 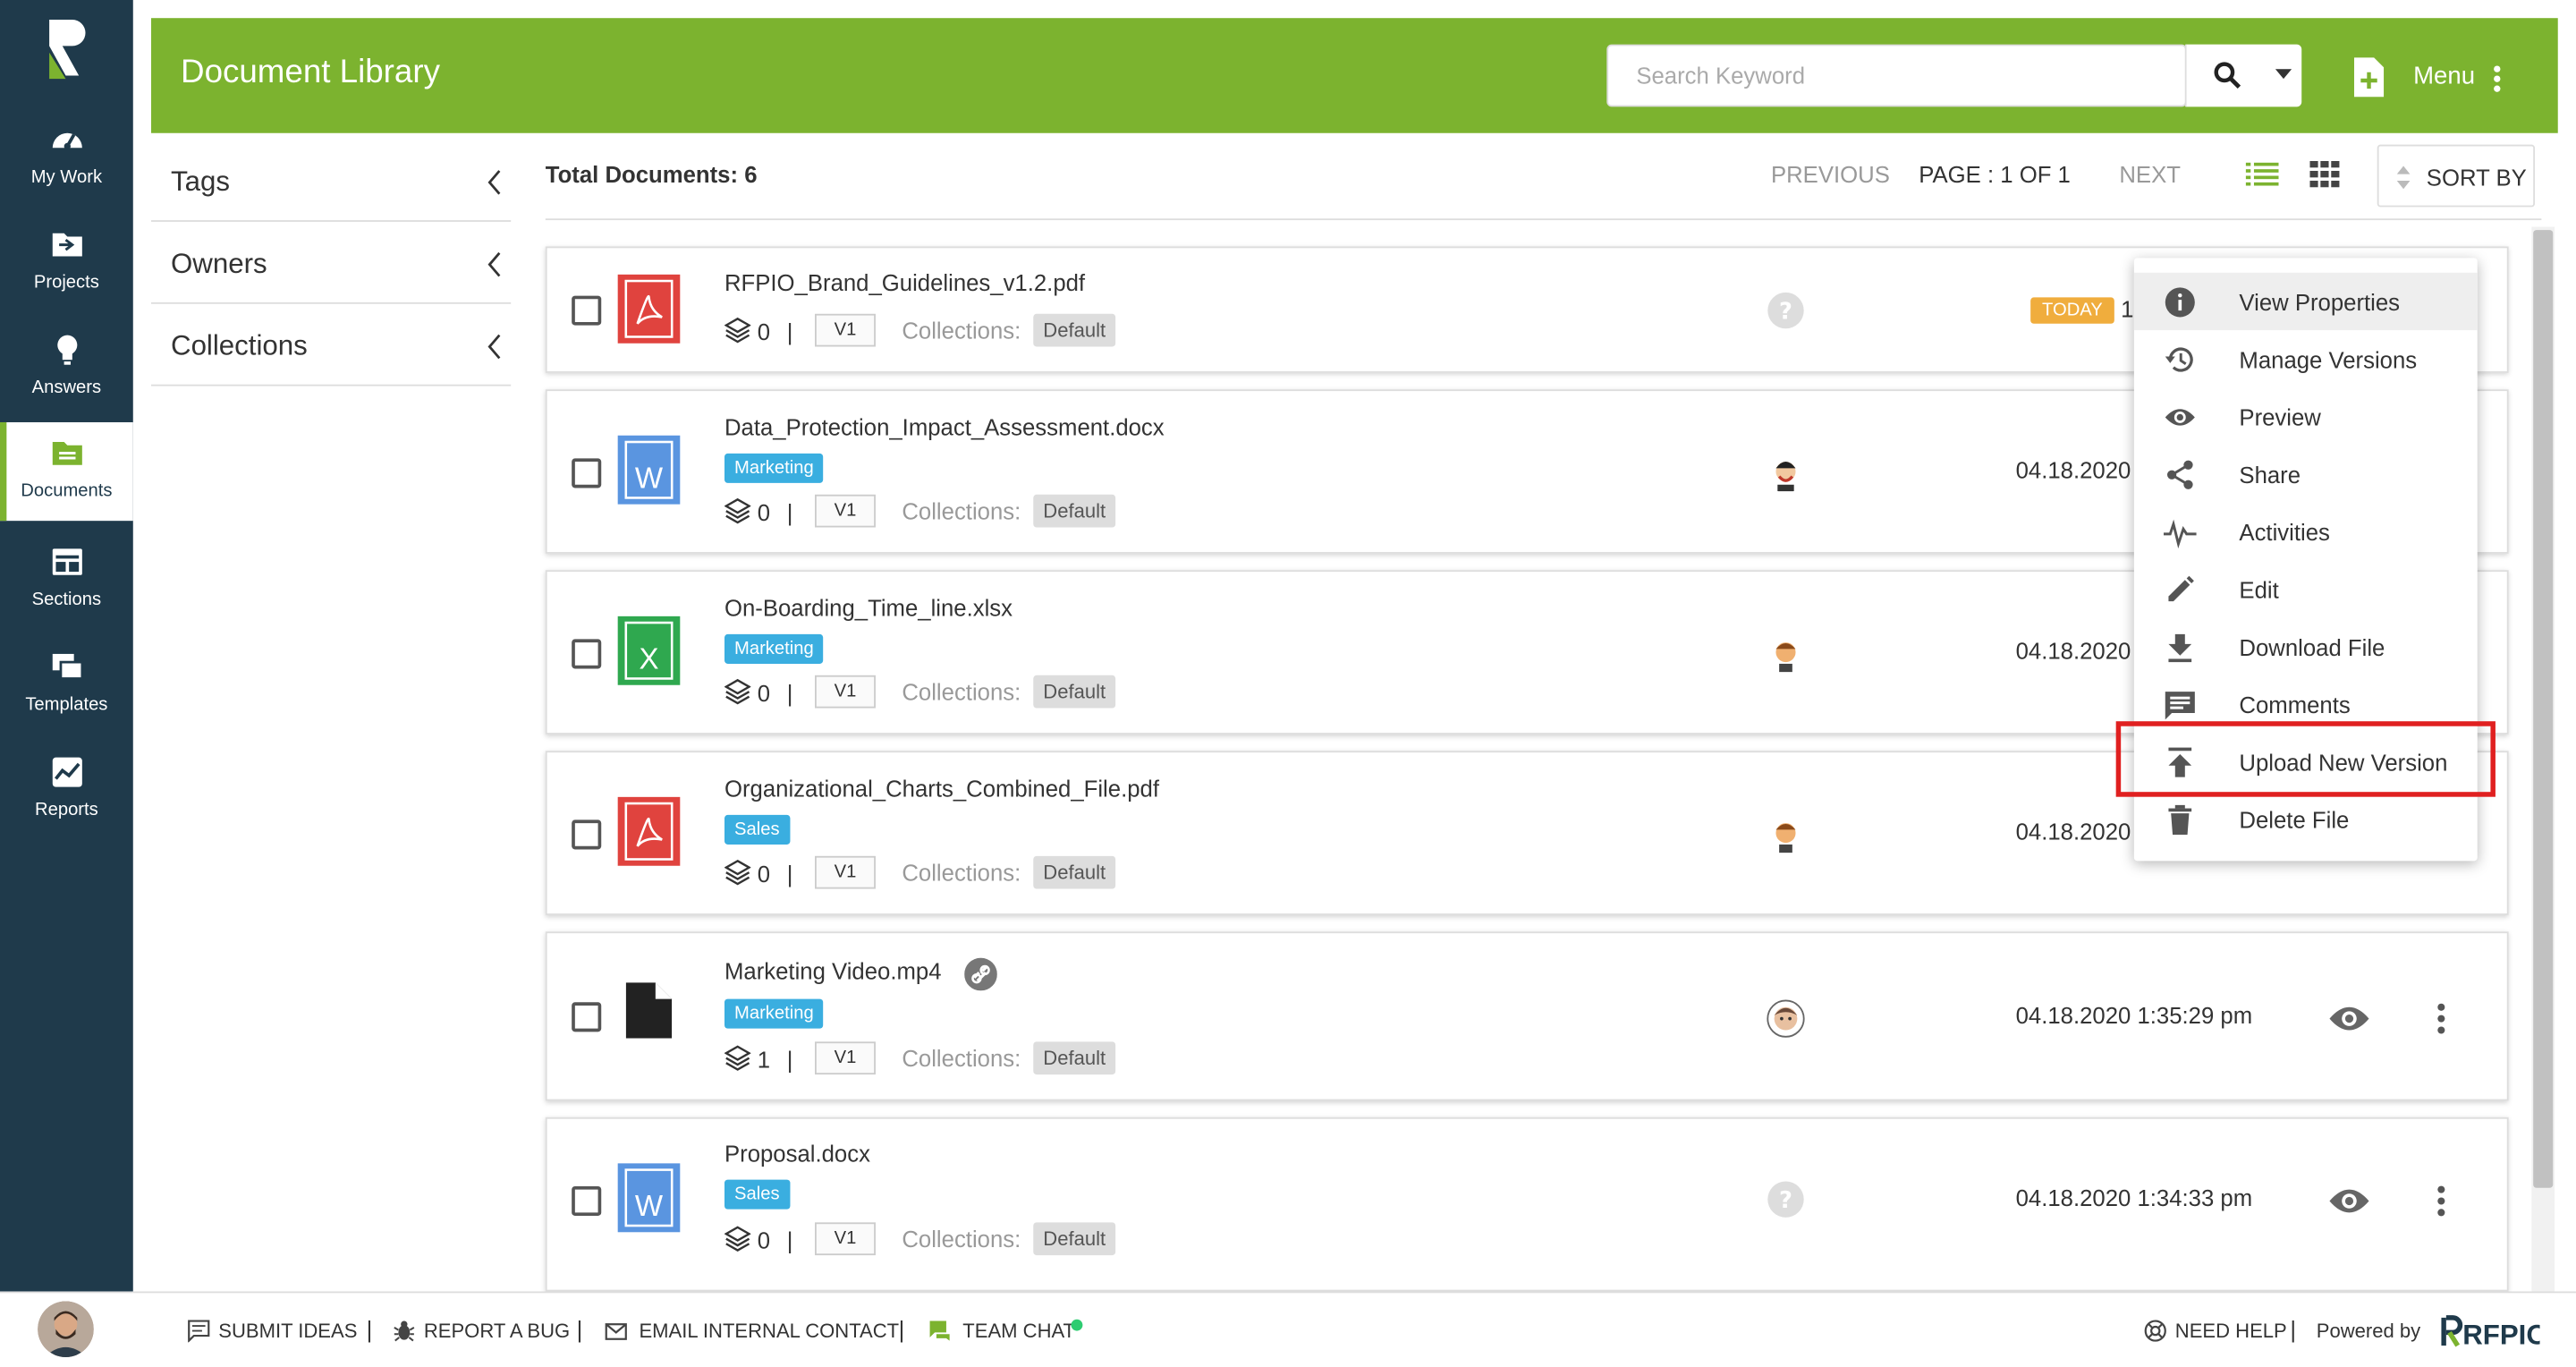 I want to click on menu-item-activities: Activities, so click(x=2306, y=531).